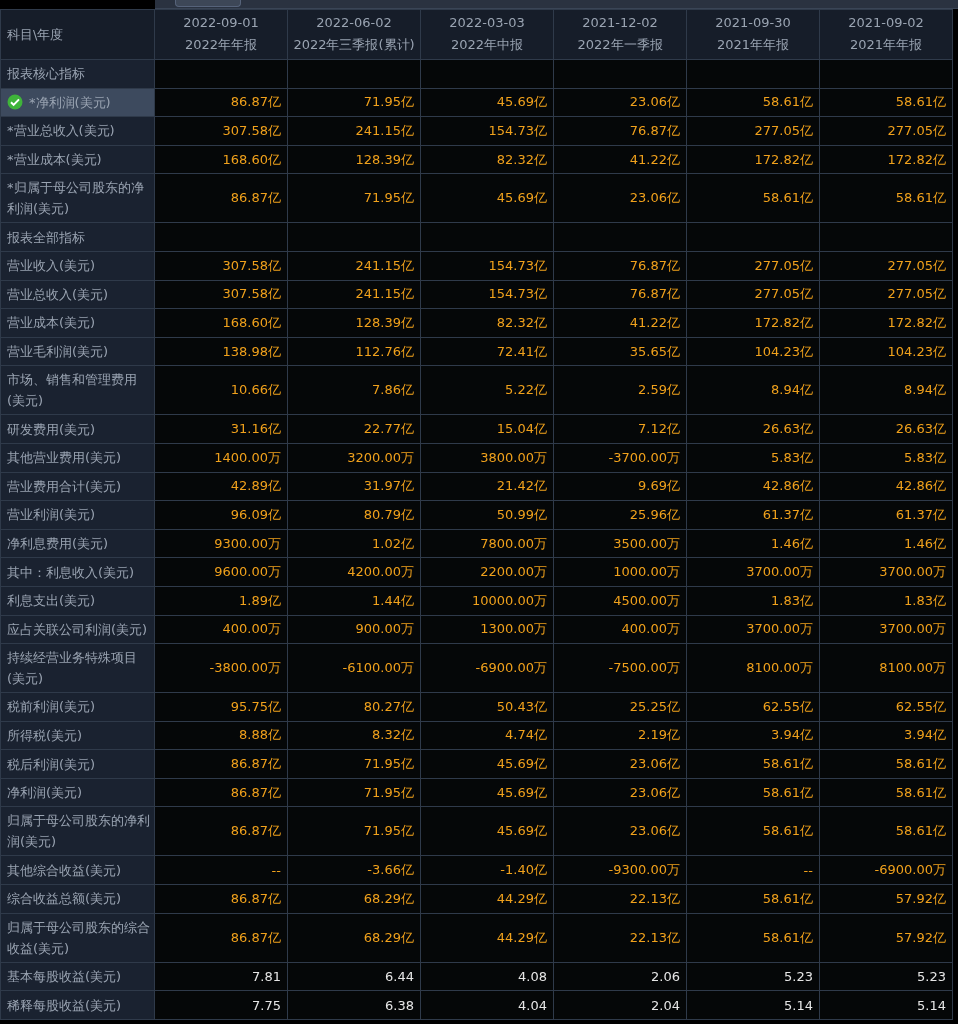 This screenshot has width=958, height=1024. I want to click on row-label: 归属于母公司股东的综合收益(美元), so click(78, 938).